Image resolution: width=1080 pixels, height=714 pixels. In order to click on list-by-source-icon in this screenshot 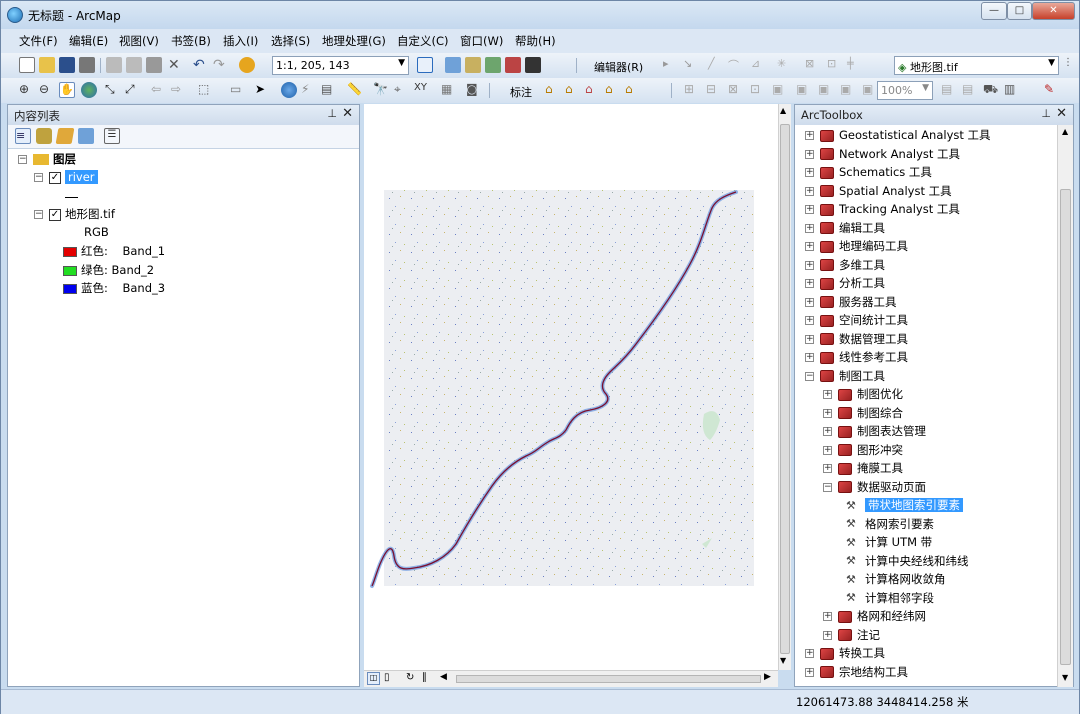, I will do `click(44, 136)`.